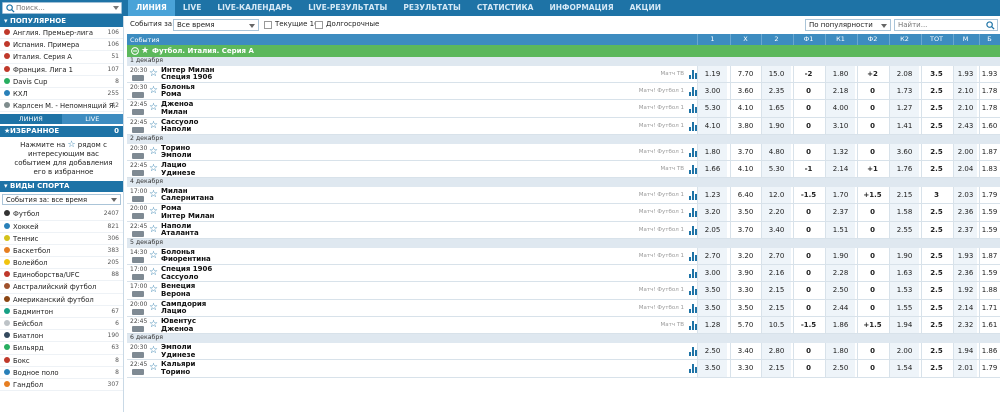 Image resolution: width=1000 pixels, height=412 pixels. What do you see at coordinates (178, 325) in the screenshot?
I see `match-teams: Ювентус Дженоа` at bounding box center [178, 325].